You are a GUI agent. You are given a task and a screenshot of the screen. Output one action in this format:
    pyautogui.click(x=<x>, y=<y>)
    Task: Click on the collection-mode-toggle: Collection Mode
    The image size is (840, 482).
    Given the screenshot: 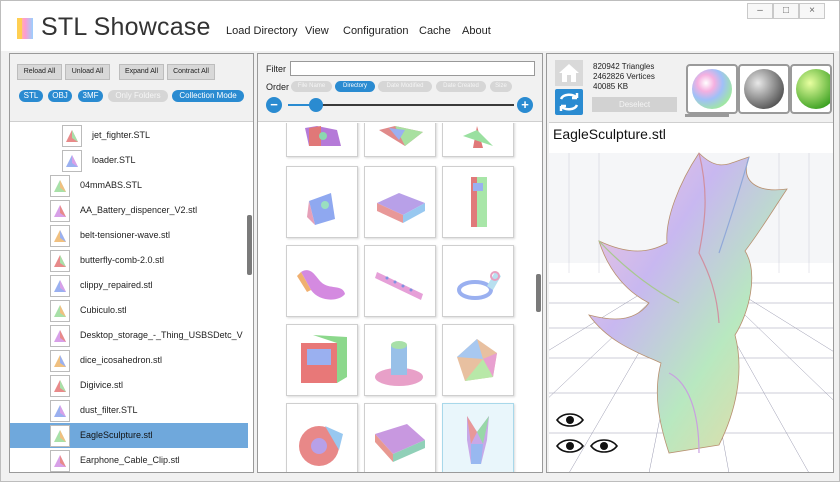 What is the action you would take?
    pyautogui.click(x=208, y=96)
    